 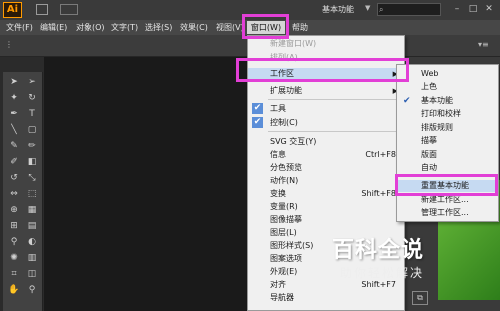 What do you see at coordinates (12, 10) in the screenshot?
I see `app-logo: Ai` at bounding box center [12, 10].